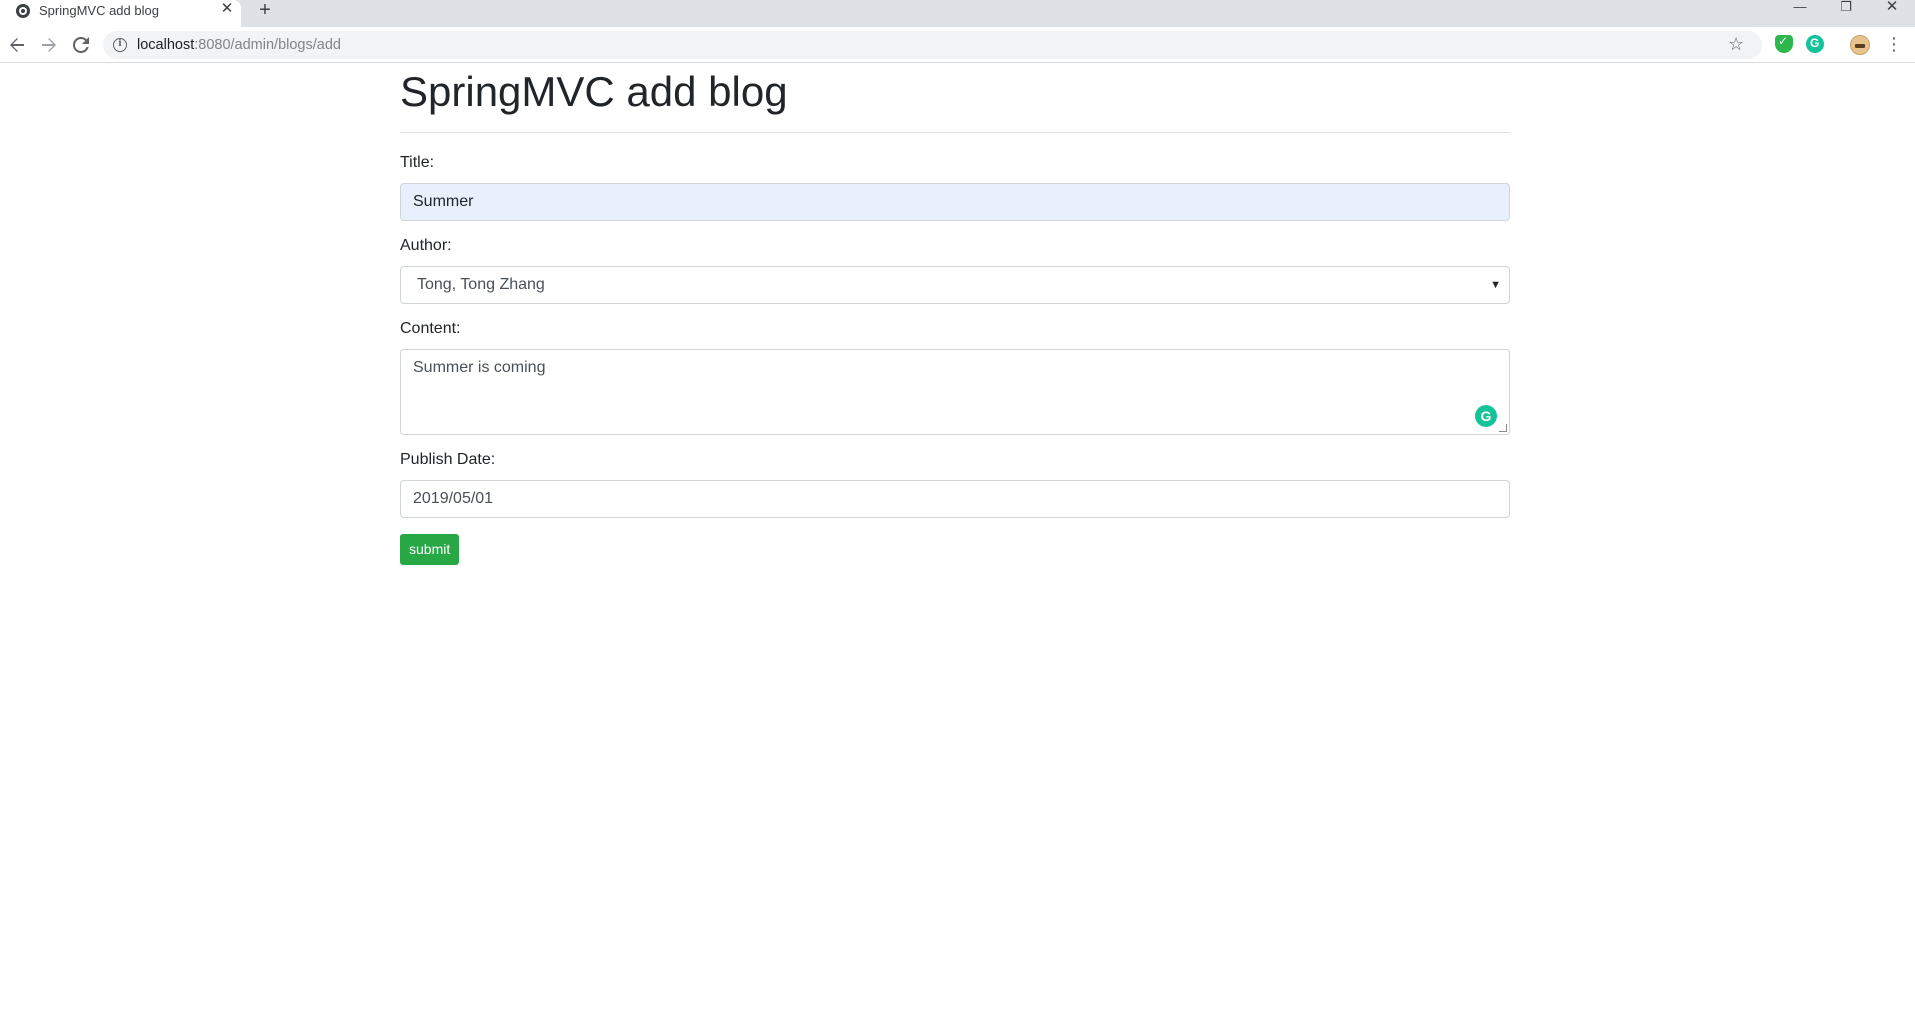  What do you see at coordinates (1503, 428) in the screenshot?
I see `resize-handle` at bounding box center [1503, 428].